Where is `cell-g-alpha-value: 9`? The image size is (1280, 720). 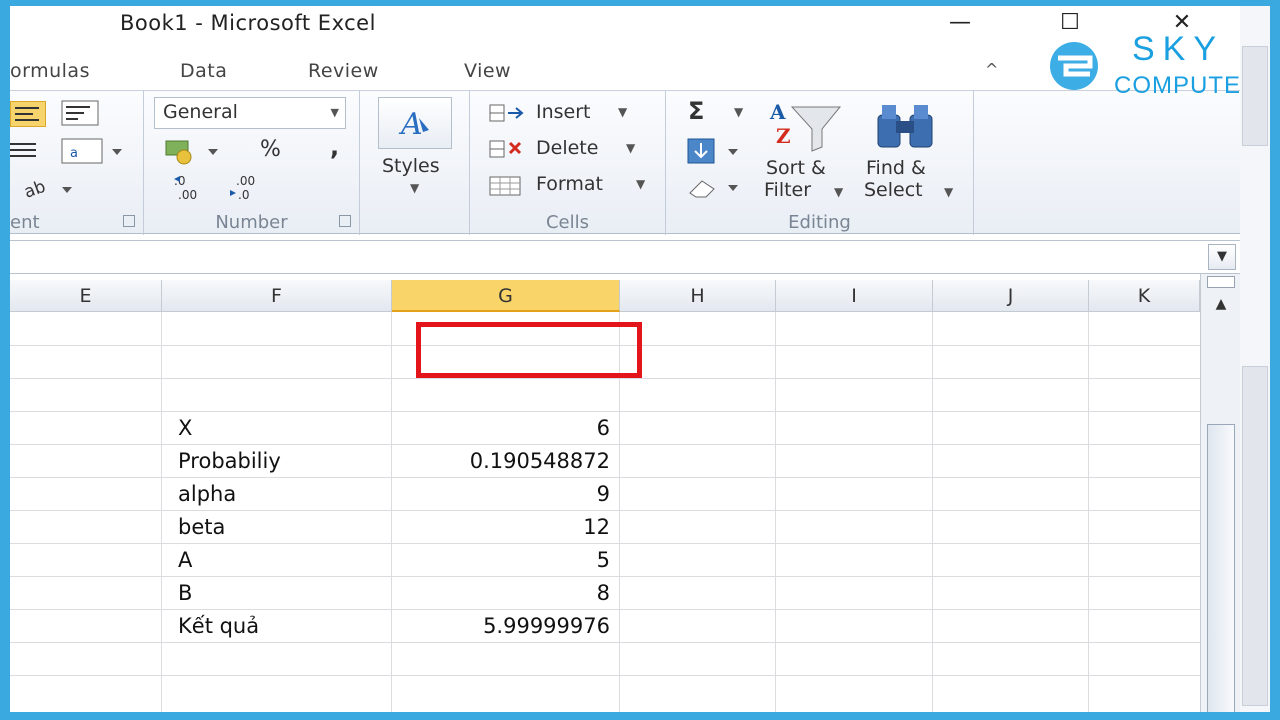
cell-g-alpha-value: 9 is located at coordinates (504, 494).